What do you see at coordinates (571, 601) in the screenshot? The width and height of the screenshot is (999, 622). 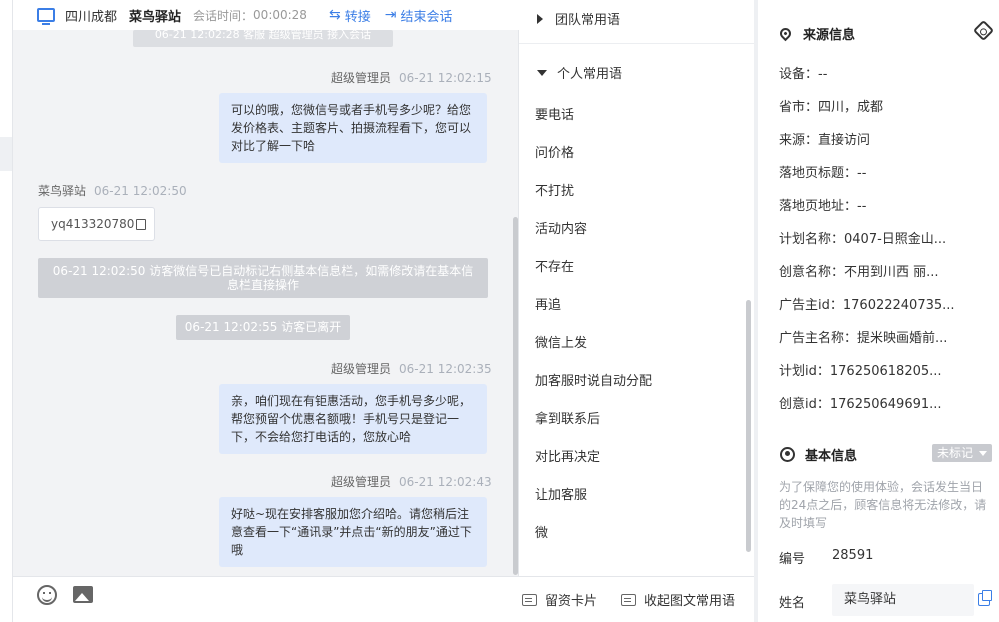 I see `info-card-label: 留资卡片` at bounding box center [571, 601].